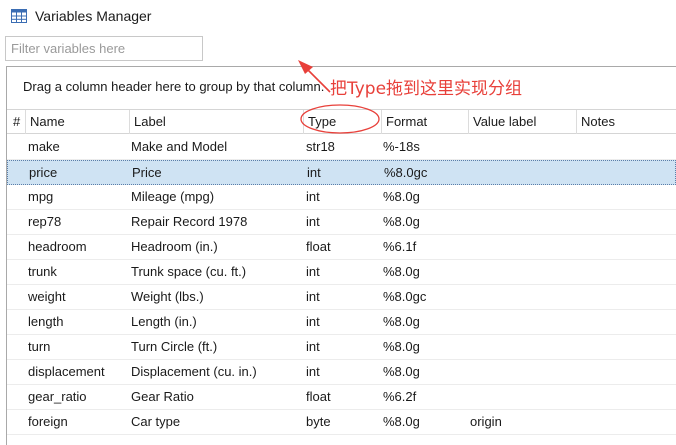 Image resolution: width=676 pixels, height=445 pixels. Describe the element at coordinates (486, 421) in the screenshot. I see `cell-value-label: origin` at that location.